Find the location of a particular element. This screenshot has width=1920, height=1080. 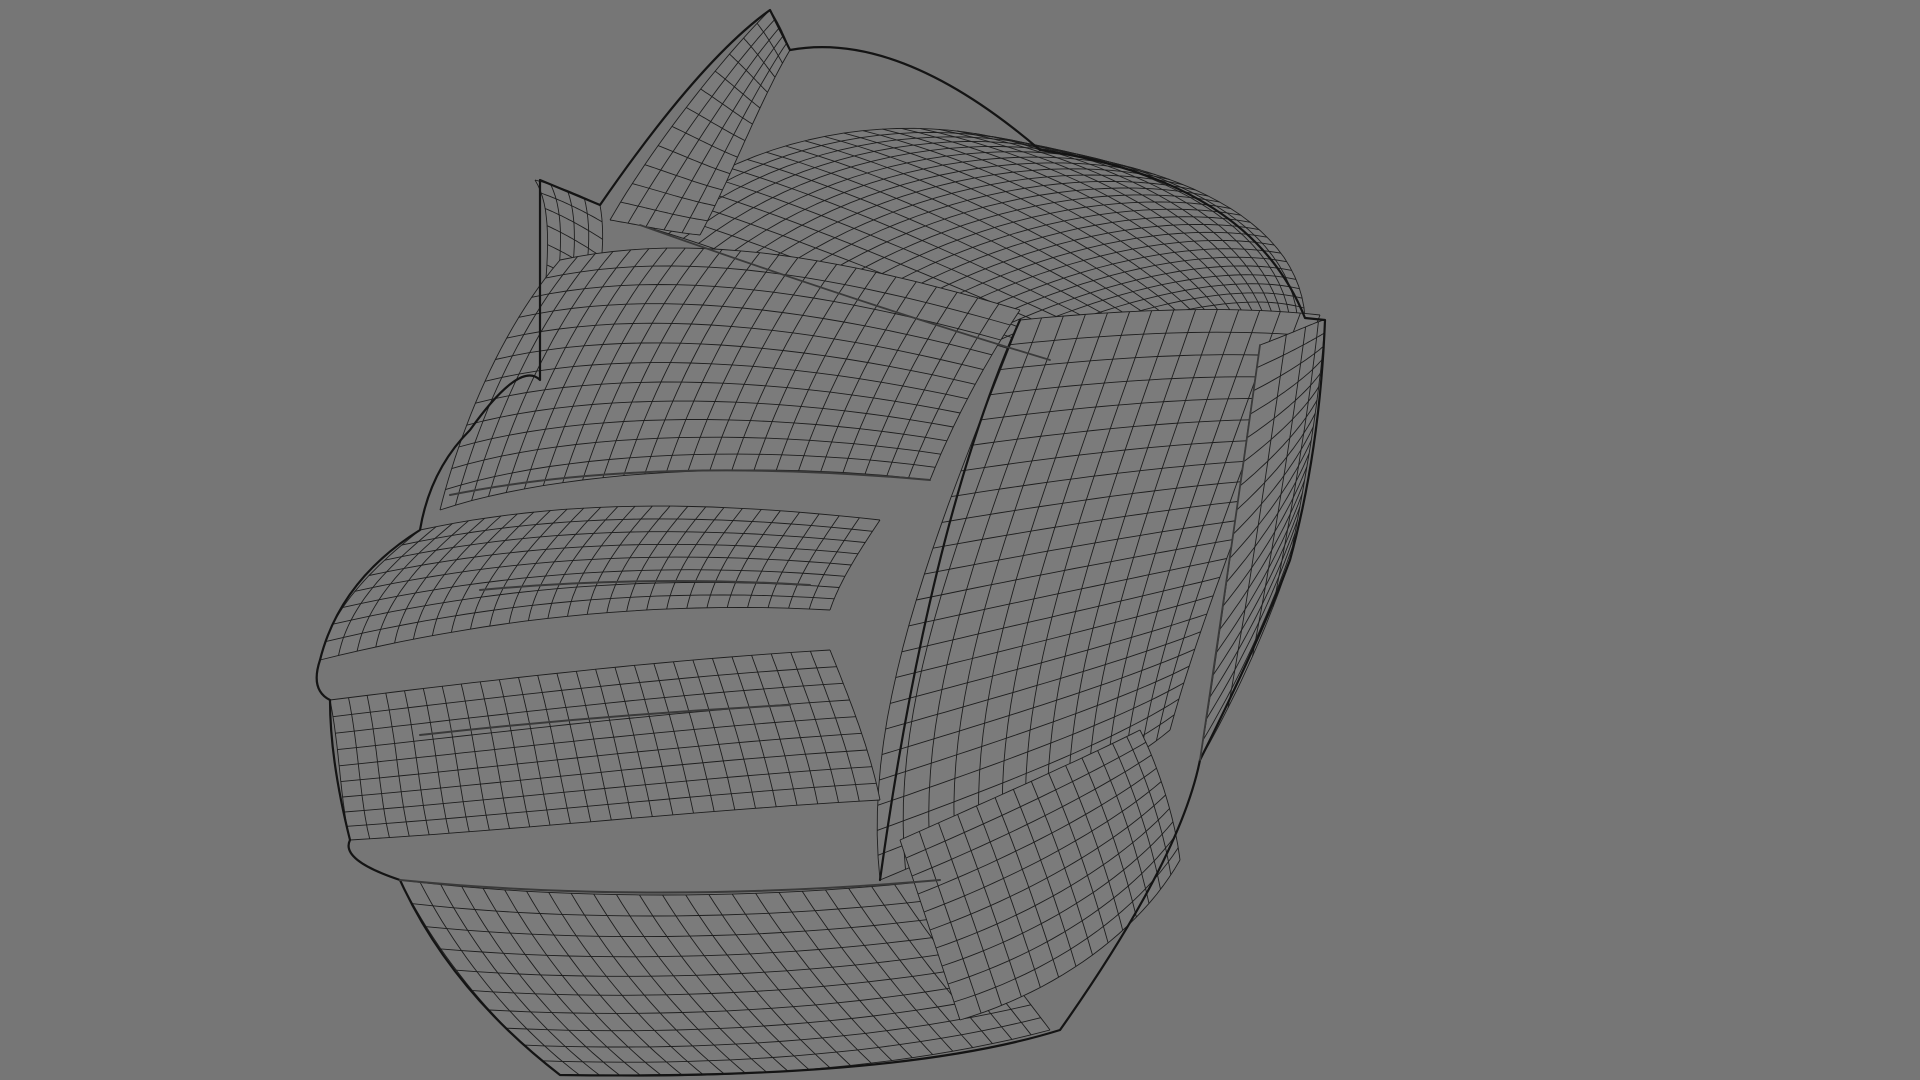

muzzle-front is located at coordinates (605, 745).